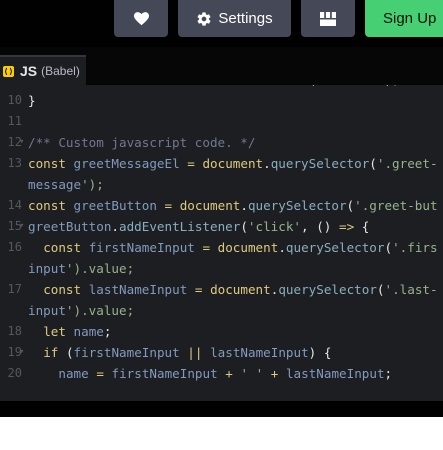 The height and width of the screenshot is (450, 443). I want to click on sign-up-button: Sign Up, so click(404, 18).